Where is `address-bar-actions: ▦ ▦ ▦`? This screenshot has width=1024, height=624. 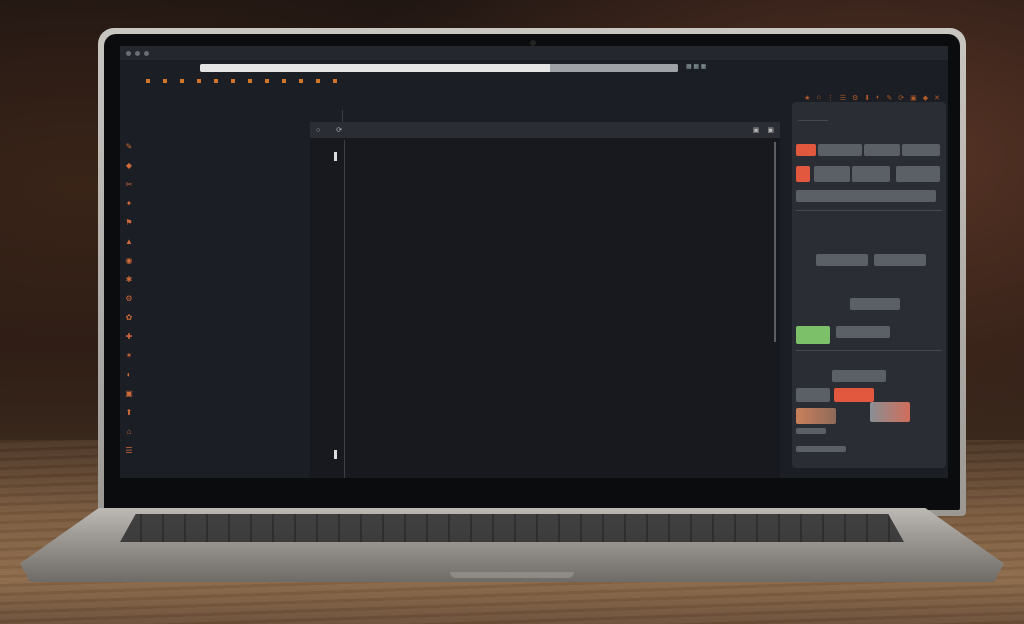
address-bar-actions: ▦ ▦ ▦ is located at coordinates (696, 66).